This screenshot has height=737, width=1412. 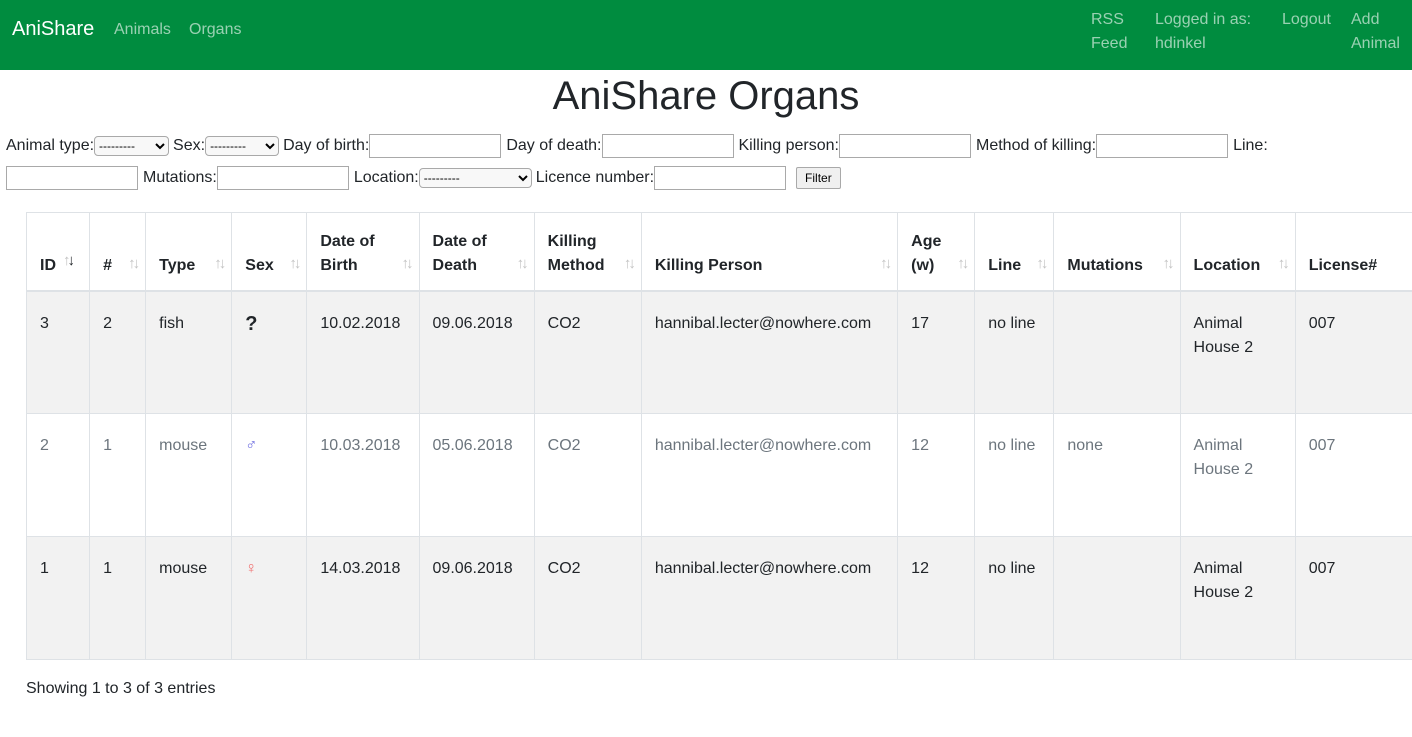 What do you see at coordinates (107, 265) in the screenshot?
I see `header-label: #` at bounding box center [107, 265].